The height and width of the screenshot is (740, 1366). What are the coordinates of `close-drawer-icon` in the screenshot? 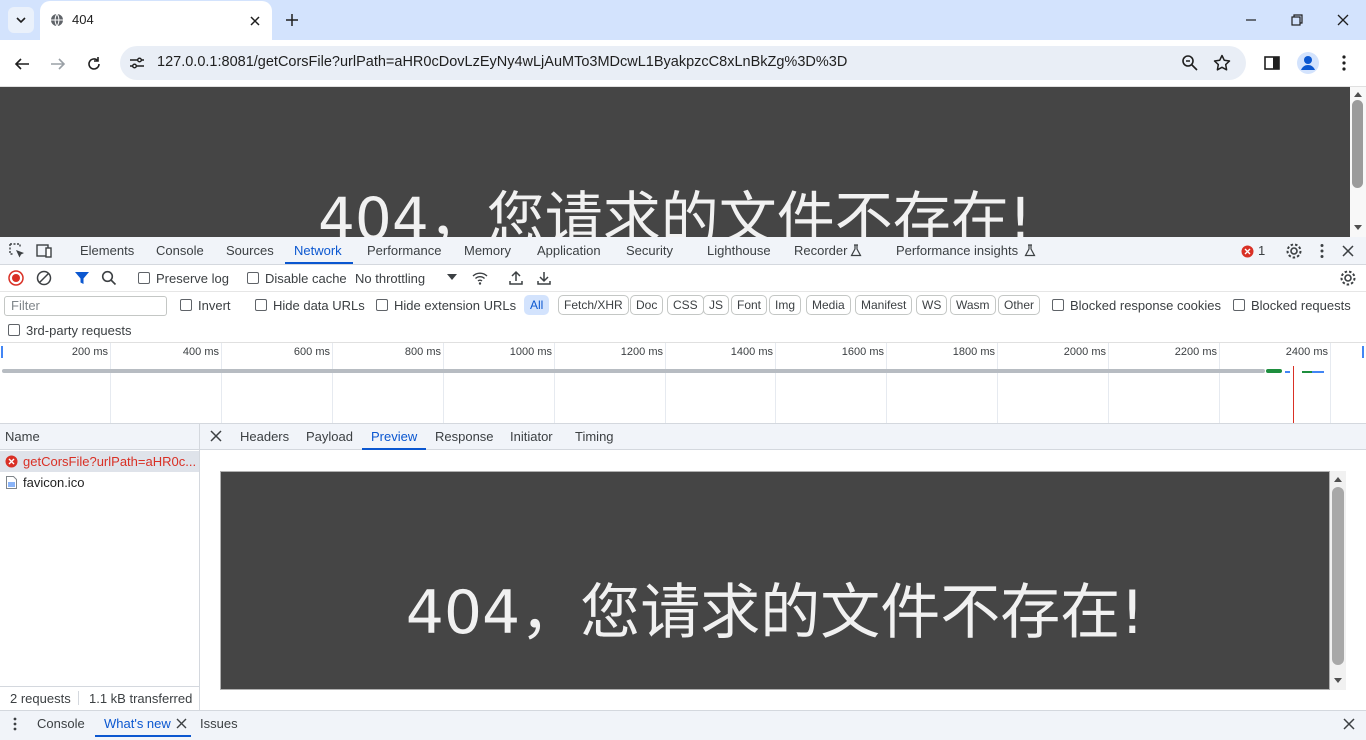 It's located at (1349, 724).